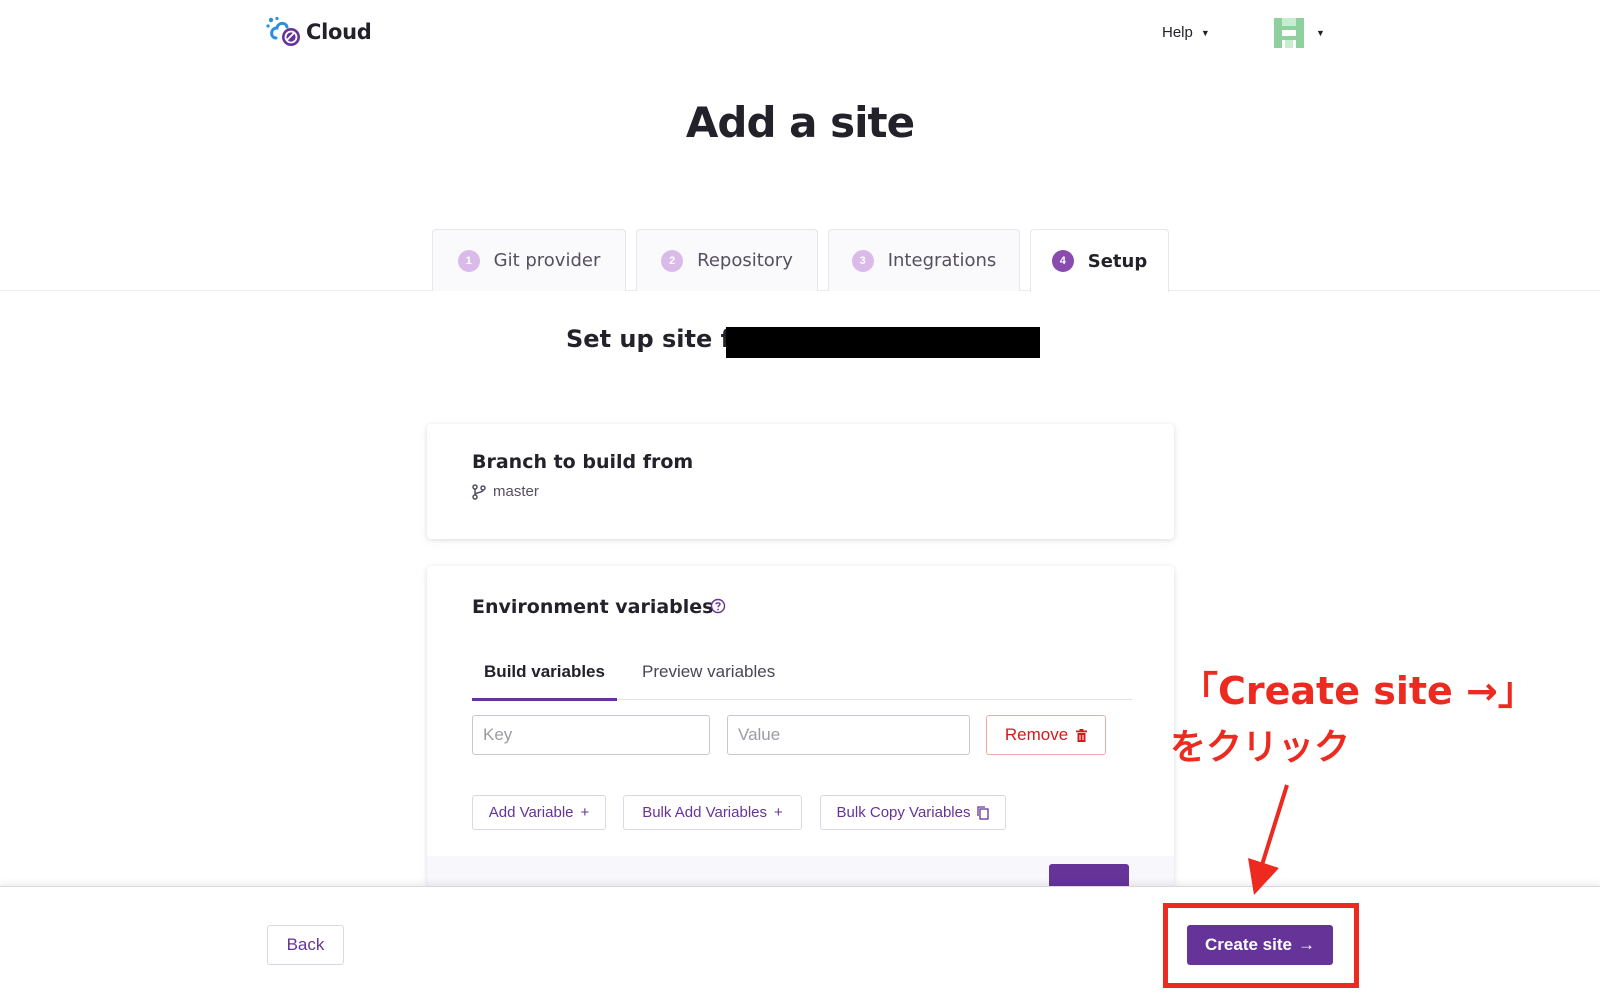 This screenshot has height=1000, width=1600. I want to click on tab-build-variables: Build variables, so click(544, 681).